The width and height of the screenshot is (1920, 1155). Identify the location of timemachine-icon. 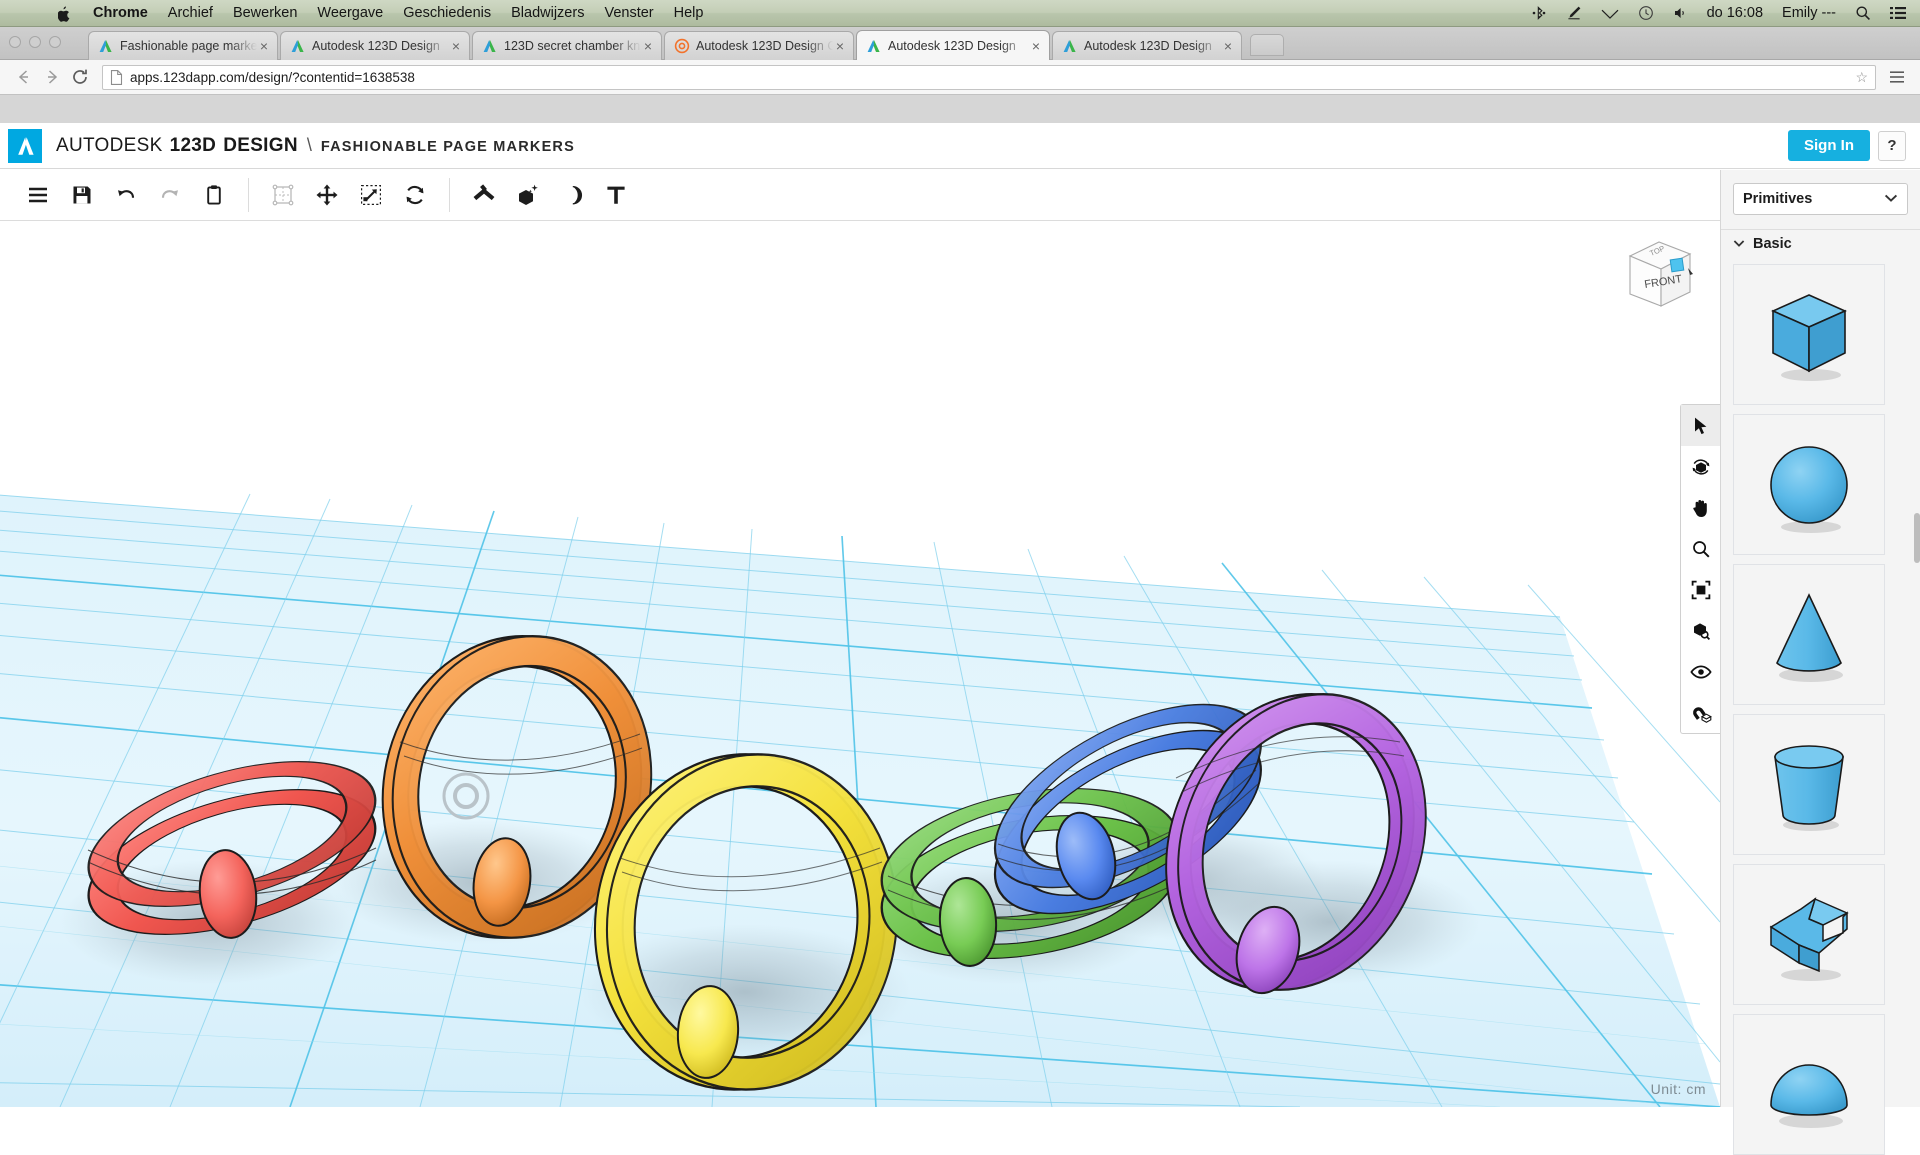
(1646, 13).